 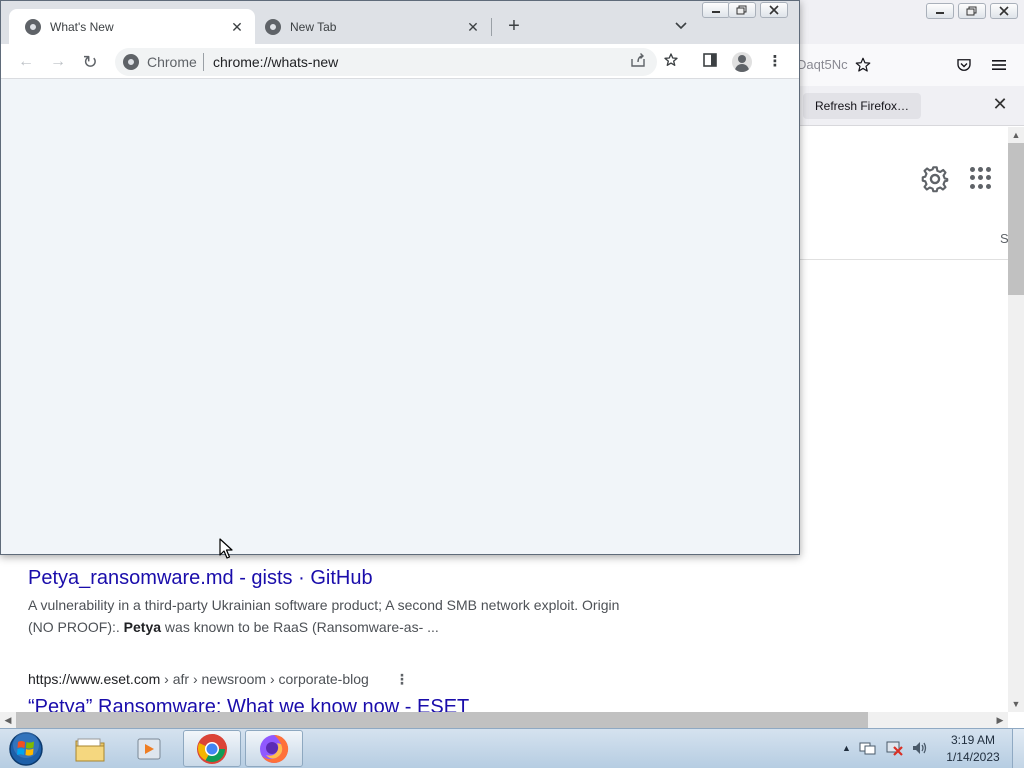 What do you see at coordinates (973, 740) in the screenshot?
I see `clock-time: 3:19 AM` at bounding box center [973, 740].